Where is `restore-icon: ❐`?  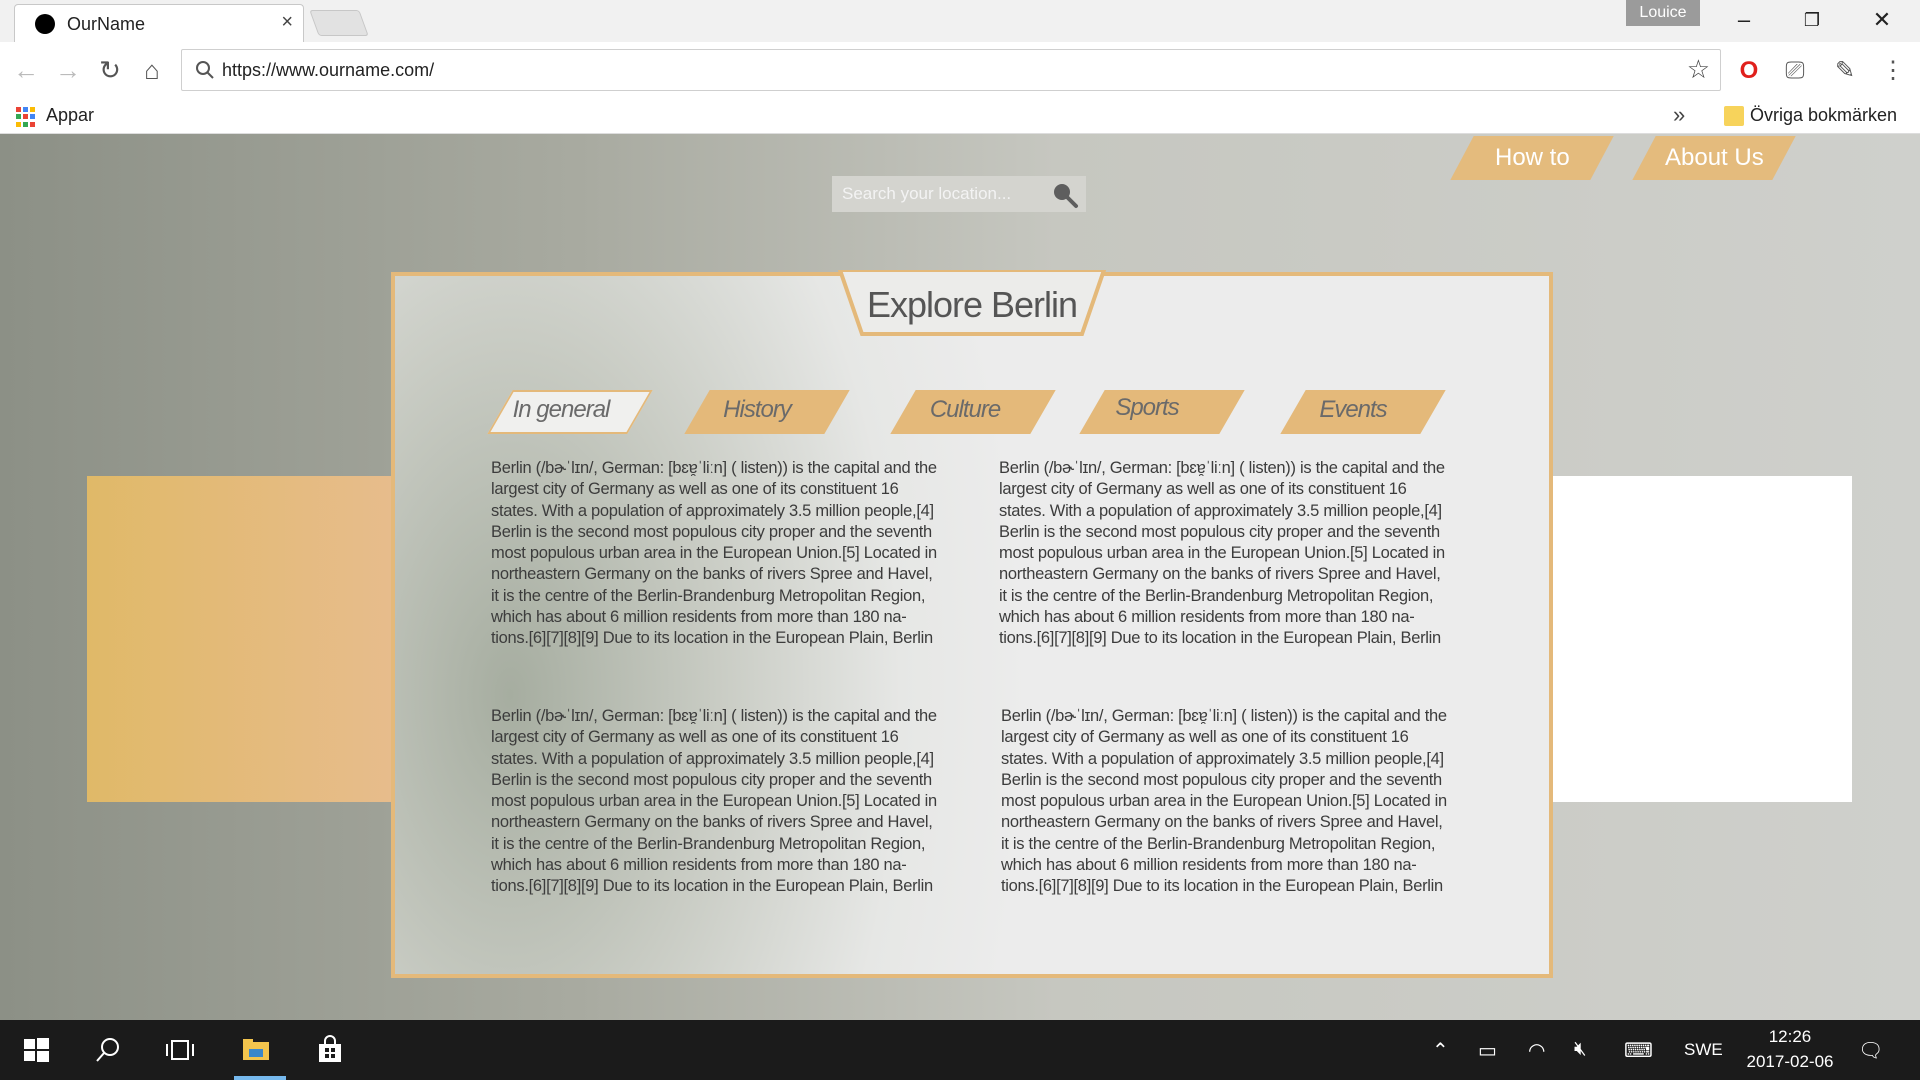 restore-icon: ❐ is located at coordinates (1812, 20).